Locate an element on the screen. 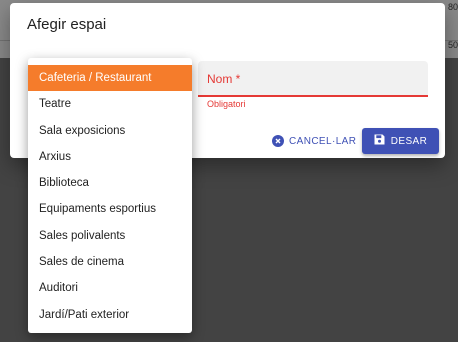  menu-item: Sales polivalents is located at coordinates (110, 236).